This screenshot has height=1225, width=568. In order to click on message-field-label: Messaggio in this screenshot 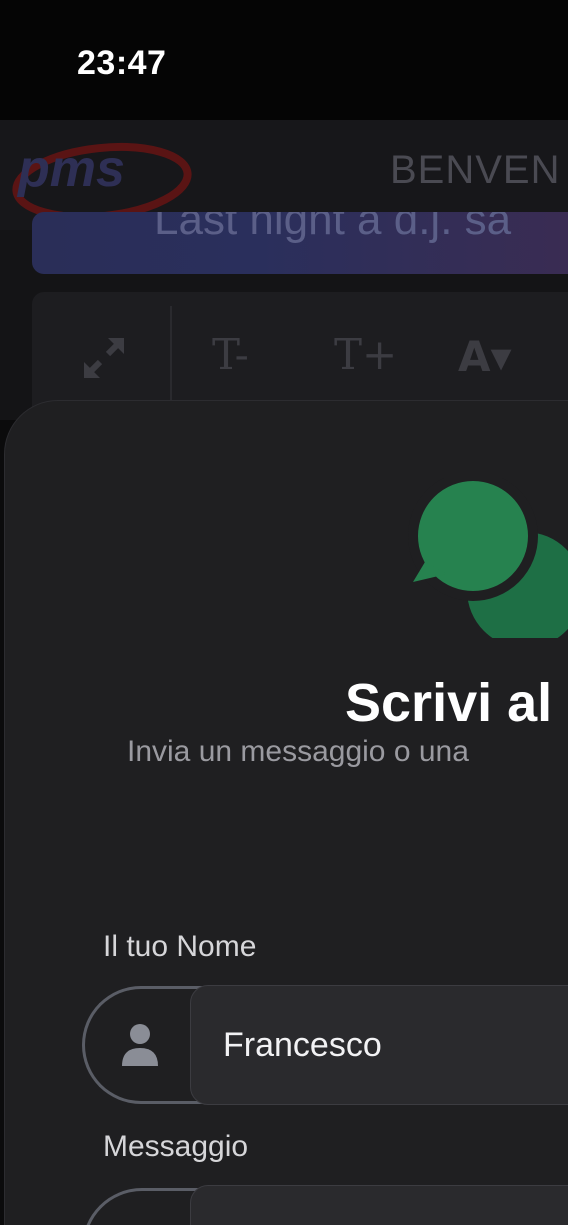, I will do `click(176, 1146)`.